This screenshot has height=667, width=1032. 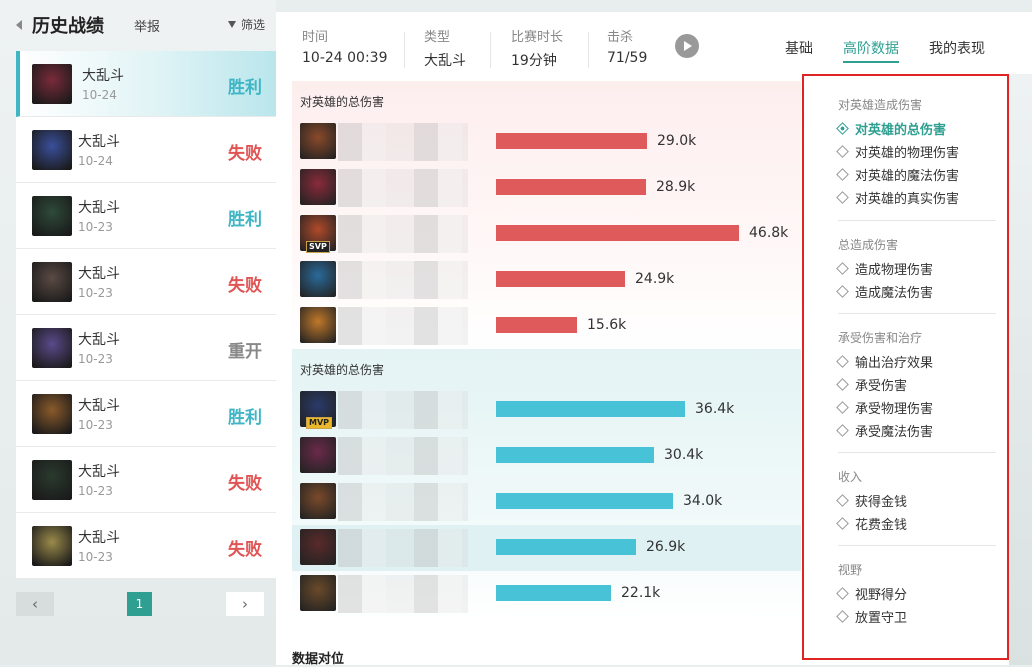 What do you see at coordinates (546, 142) in the screenshot?
I see `player-row: 29.0k` at bounding box center [546, 142].